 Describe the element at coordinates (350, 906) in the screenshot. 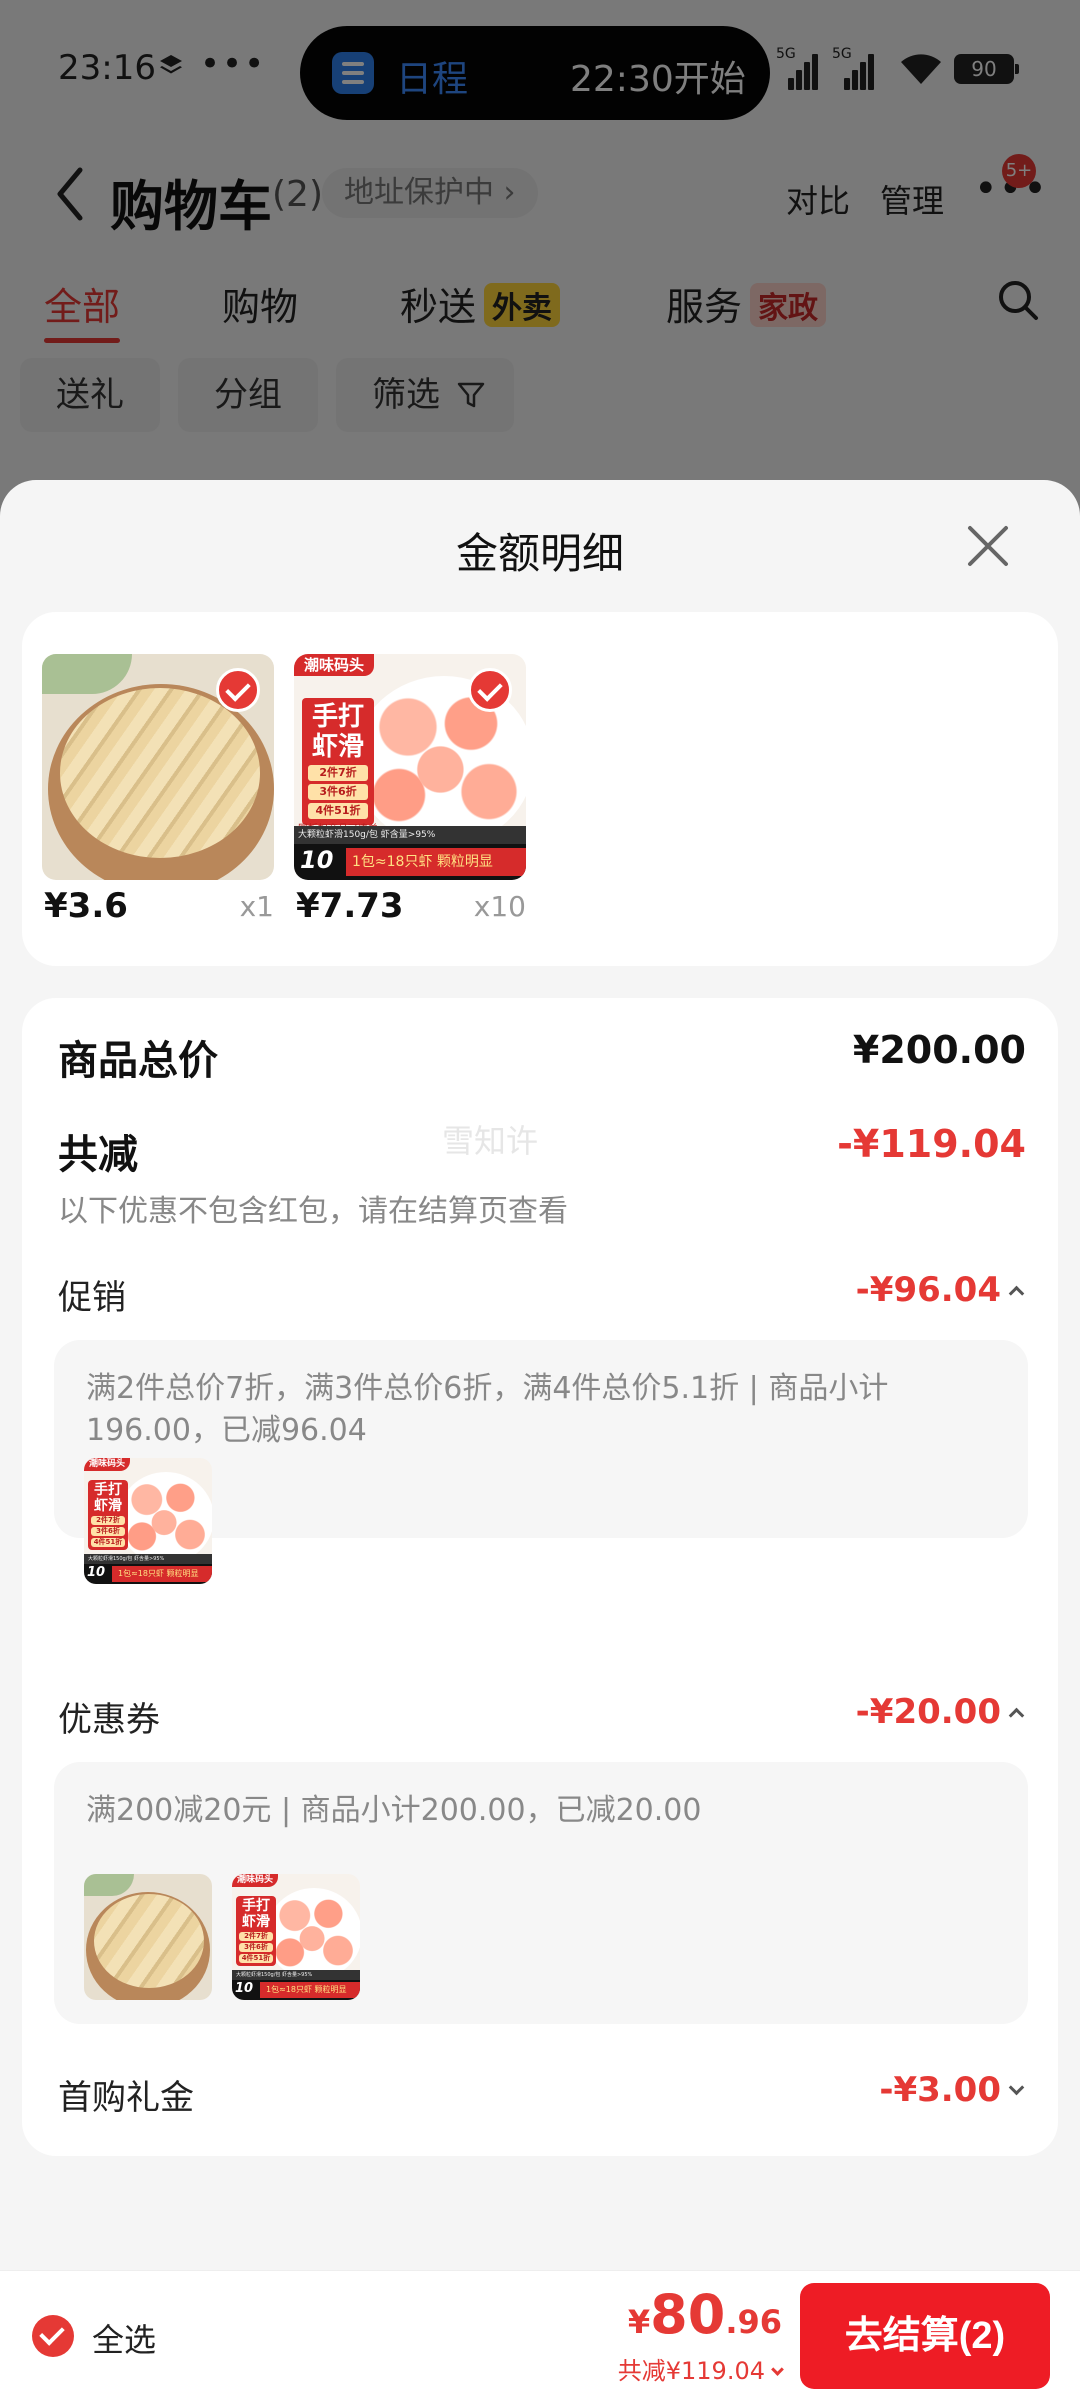

I see `item-price: ¥7.73` at that location.